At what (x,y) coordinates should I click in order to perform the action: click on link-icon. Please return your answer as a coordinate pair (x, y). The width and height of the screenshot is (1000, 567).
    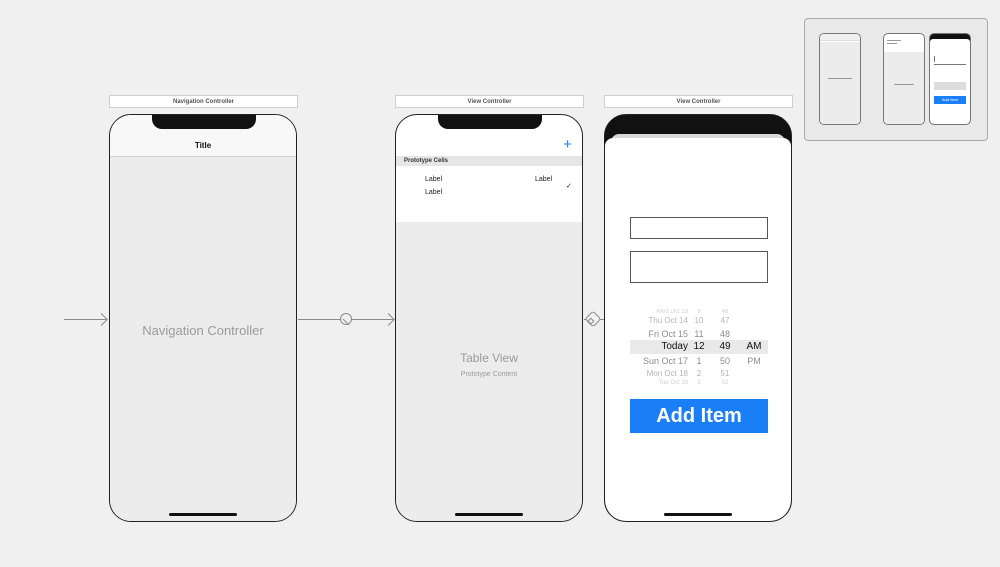
    Looking at the image, I should click on (346, 322).